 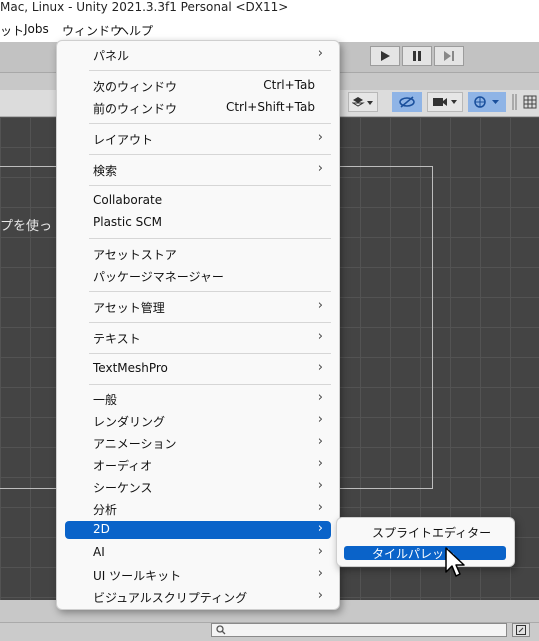 What do you see at coordinates (198, 223) in the screenshot?
I see `menu-item-plastic-scm: Plastic SCM` at bounding box center [198, 223].